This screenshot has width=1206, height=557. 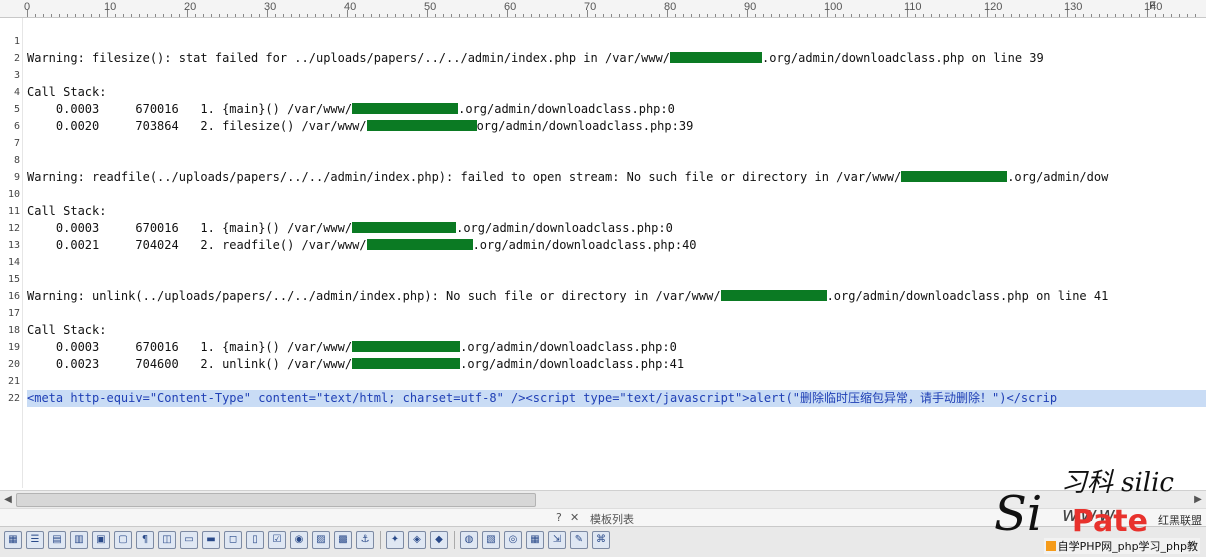 I want to click on line-number: 14, so click(x=13, y=262).